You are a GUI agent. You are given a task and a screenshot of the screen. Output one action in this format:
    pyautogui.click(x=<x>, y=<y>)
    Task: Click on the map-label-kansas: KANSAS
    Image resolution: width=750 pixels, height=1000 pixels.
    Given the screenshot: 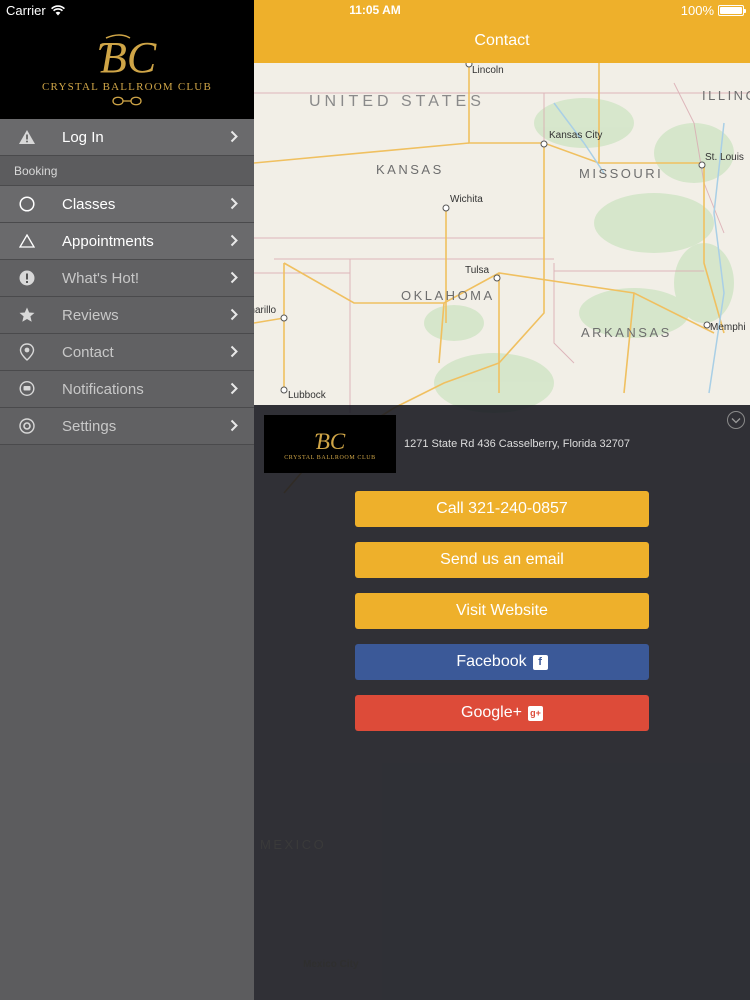 What is the action you would take?
    pyautogui.click(x=410, y=169)
    